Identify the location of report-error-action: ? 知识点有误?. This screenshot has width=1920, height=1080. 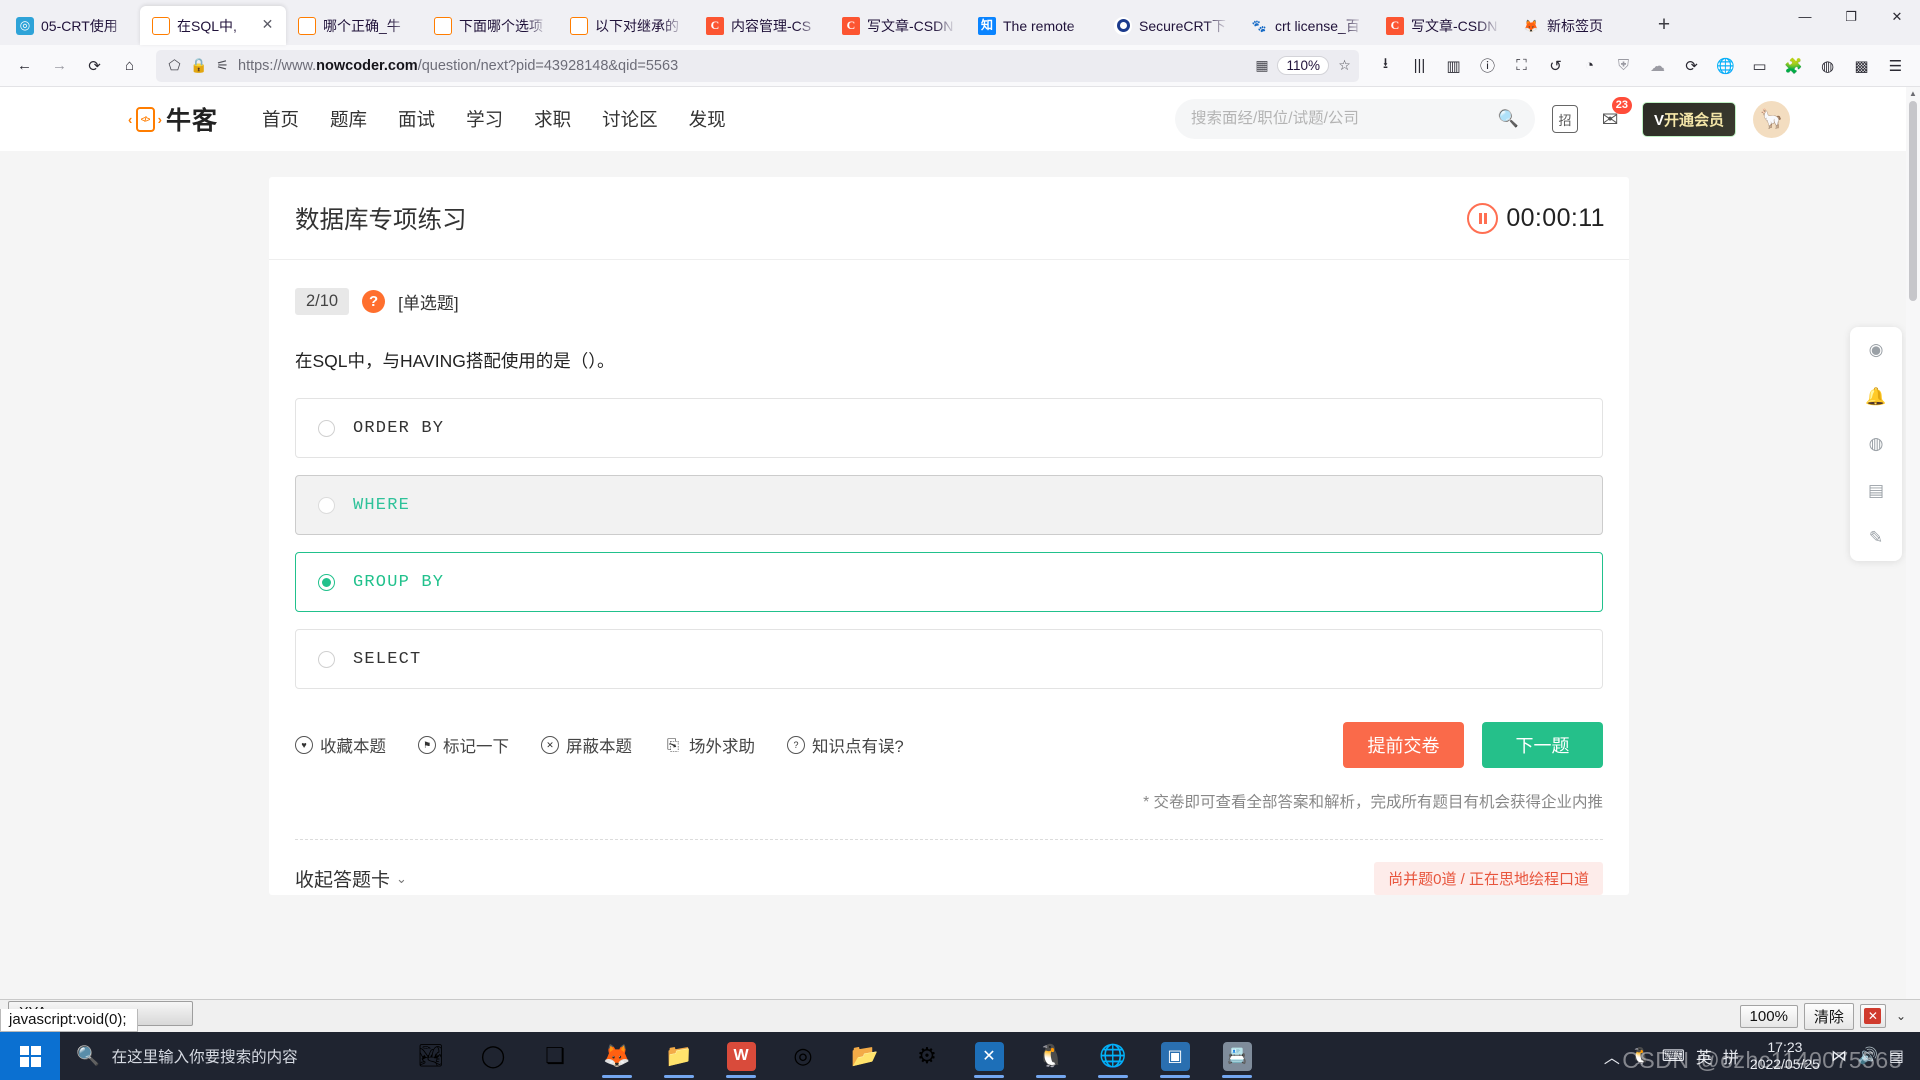
(845, 745).